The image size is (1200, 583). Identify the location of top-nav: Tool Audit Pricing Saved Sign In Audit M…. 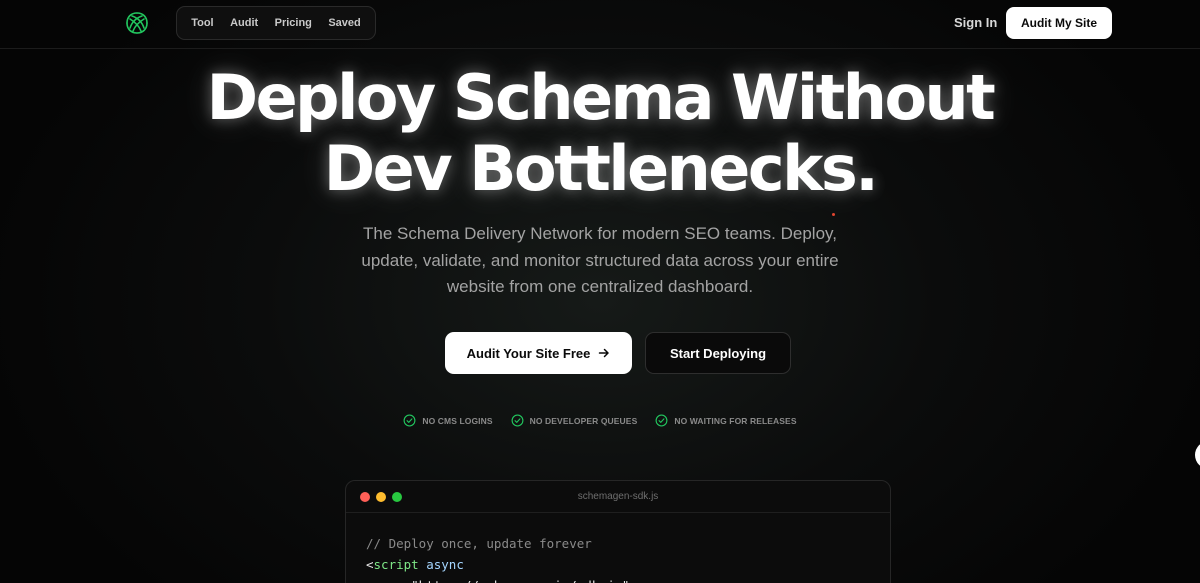
(600, 24).